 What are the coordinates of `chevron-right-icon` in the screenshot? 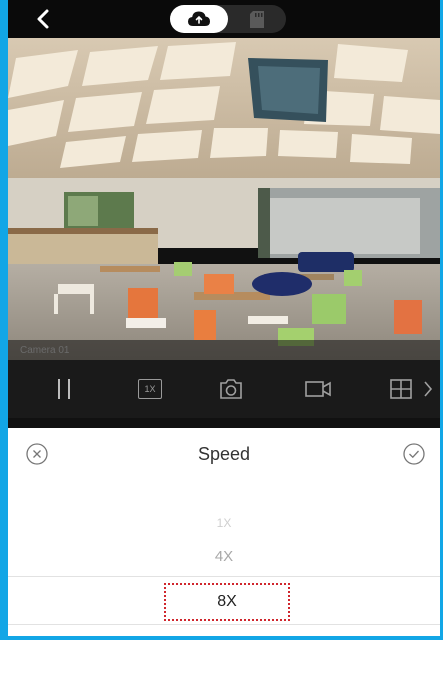 It's located at (428, 389).